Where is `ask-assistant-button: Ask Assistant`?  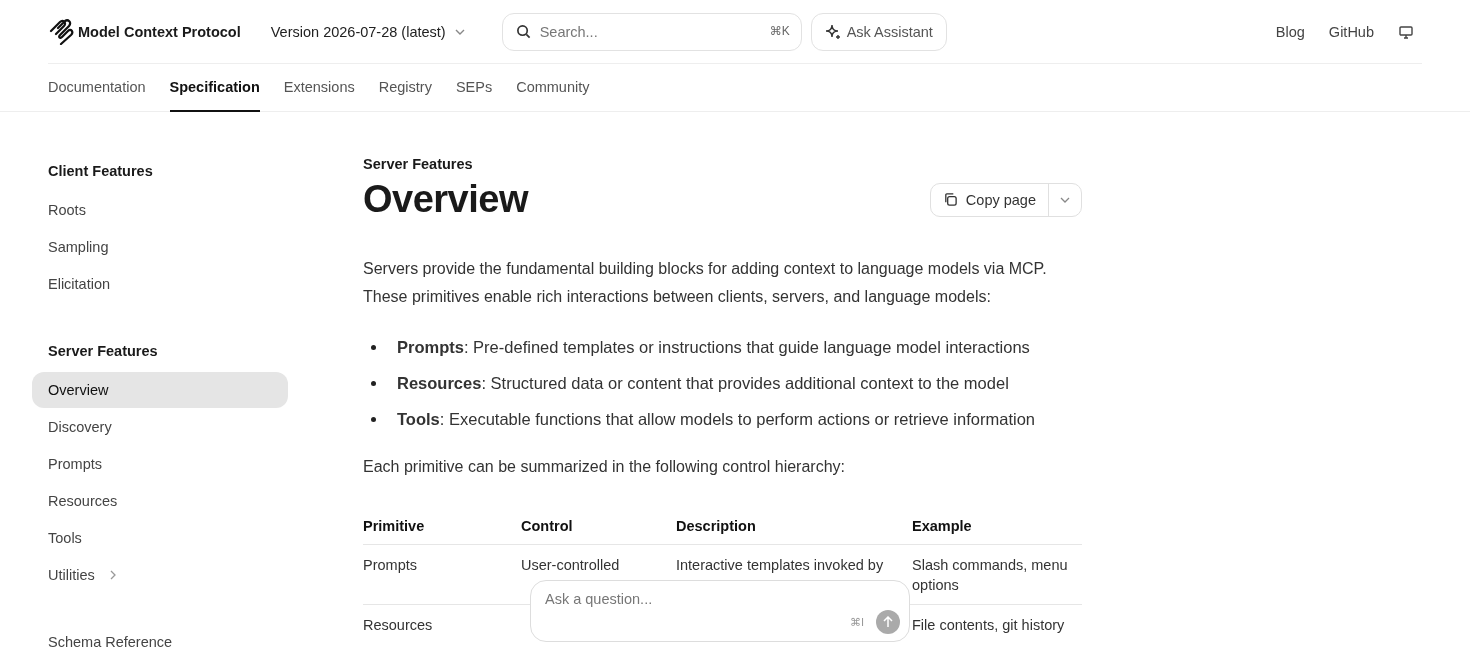 ask-assistant-button: Ask Assistant is located at coordinates (878, 31).